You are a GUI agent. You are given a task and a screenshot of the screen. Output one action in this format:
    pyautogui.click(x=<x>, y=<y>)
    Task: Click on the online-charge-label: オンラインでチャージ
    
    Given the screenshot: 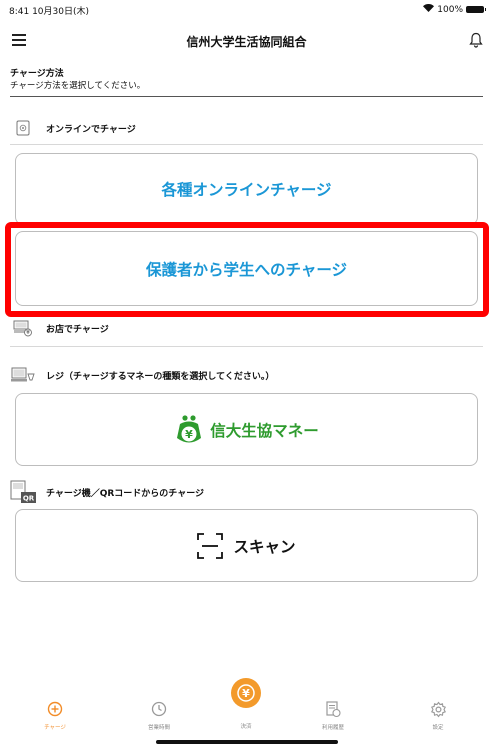 What is the action you would take?
    pyautogui.click(x=246, y=128)
    